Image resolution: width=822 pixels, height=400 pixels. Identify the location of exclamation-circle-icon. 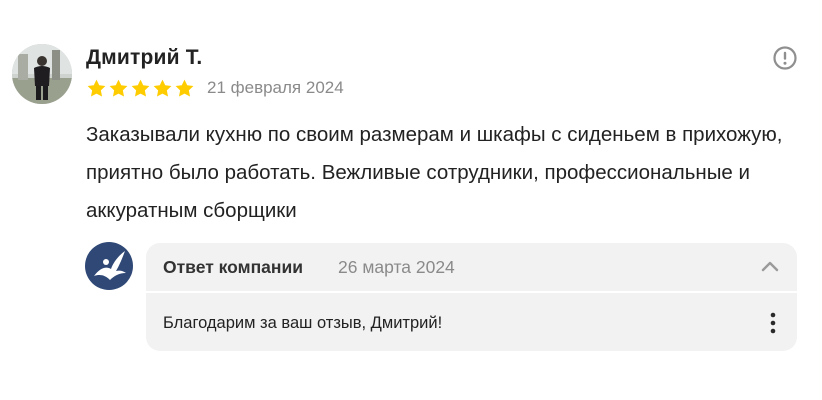
(785, 58).